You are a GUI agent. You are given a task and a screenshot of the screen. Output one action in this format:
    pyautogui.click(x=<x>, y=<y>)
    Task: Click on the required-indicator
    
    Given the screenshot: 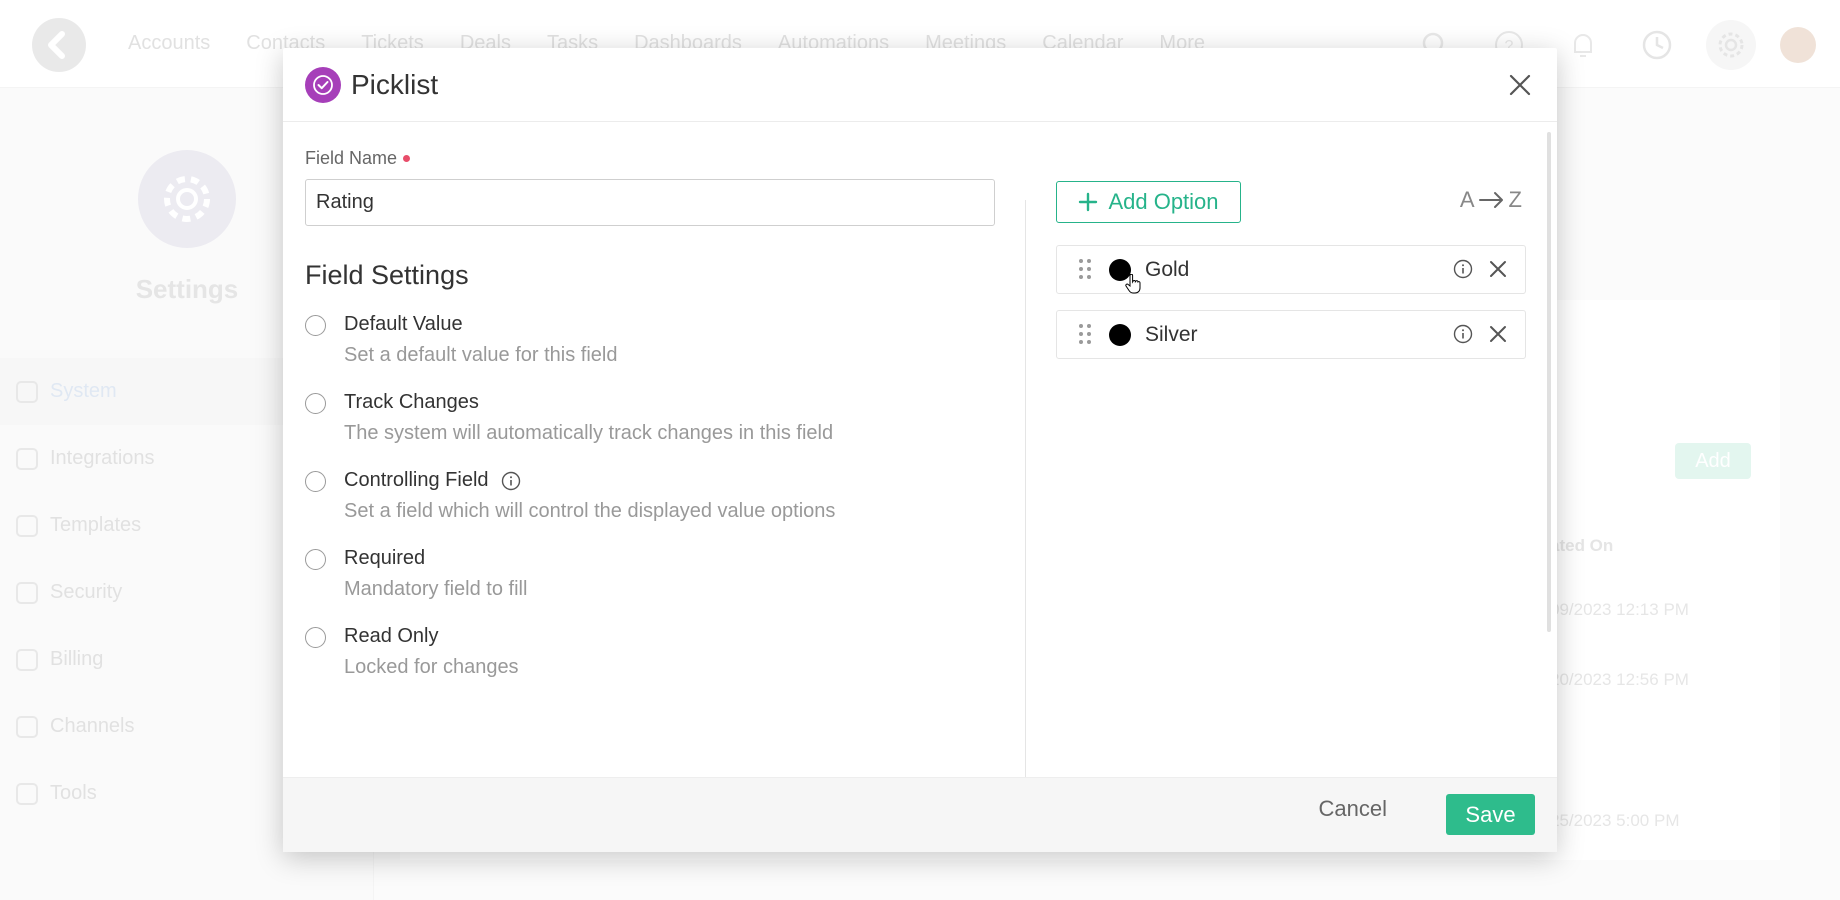 What is the action you would take?
    pyautogui.click(x=407, y=158)
    